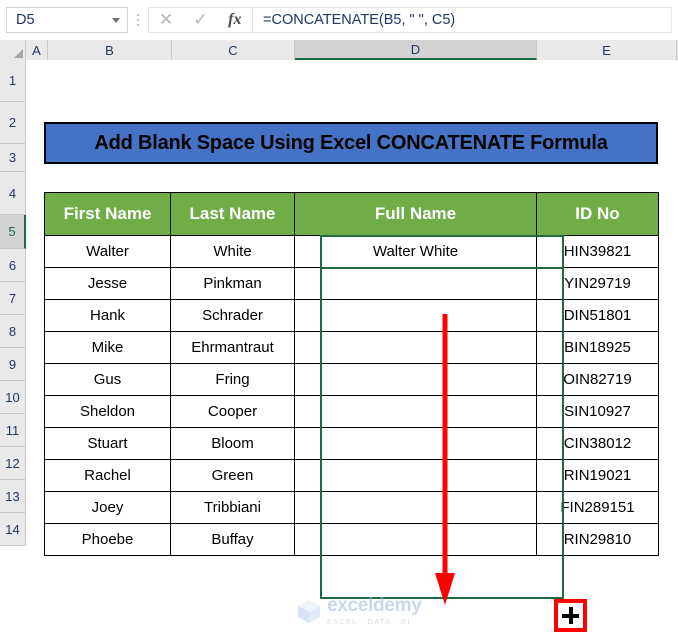 The image size is (678, 632). I want to click on row-header-10: 10, so click(13, 397).